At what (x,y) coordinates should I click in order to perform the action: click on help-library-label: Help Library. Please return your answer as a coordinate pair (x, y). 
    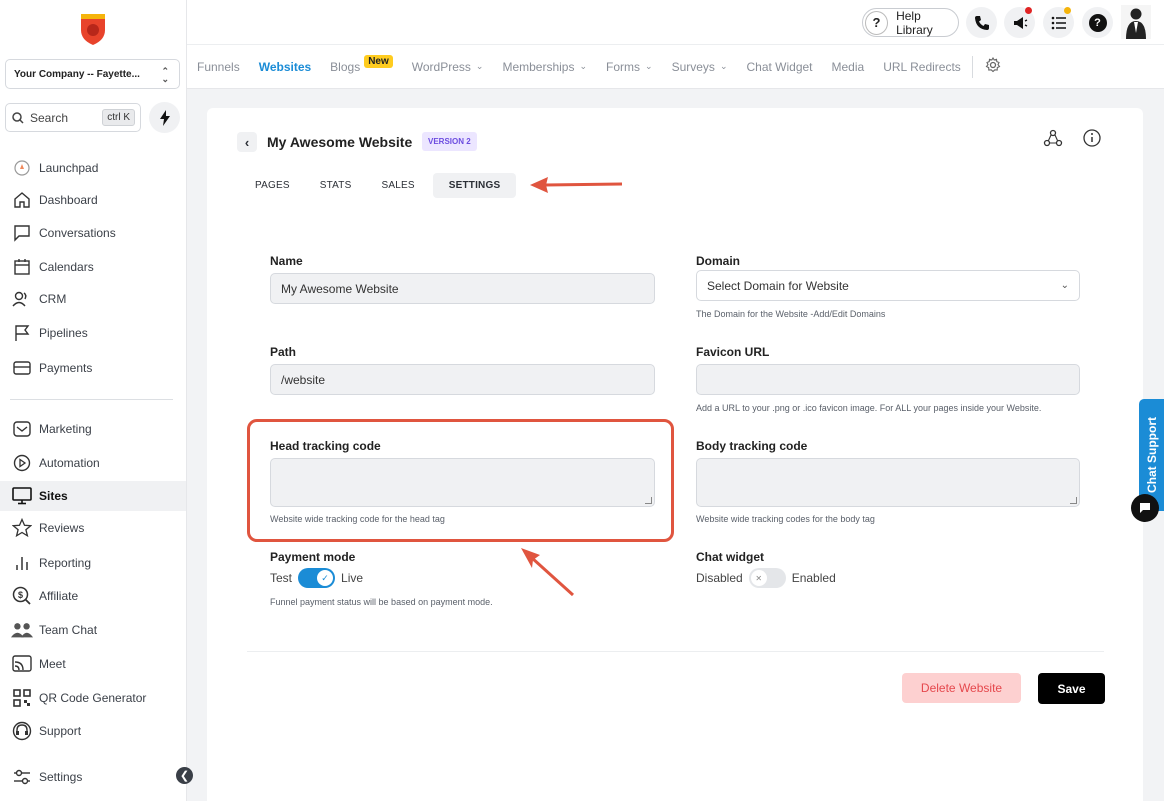
    Looking at the image, I should click on (914, 22).